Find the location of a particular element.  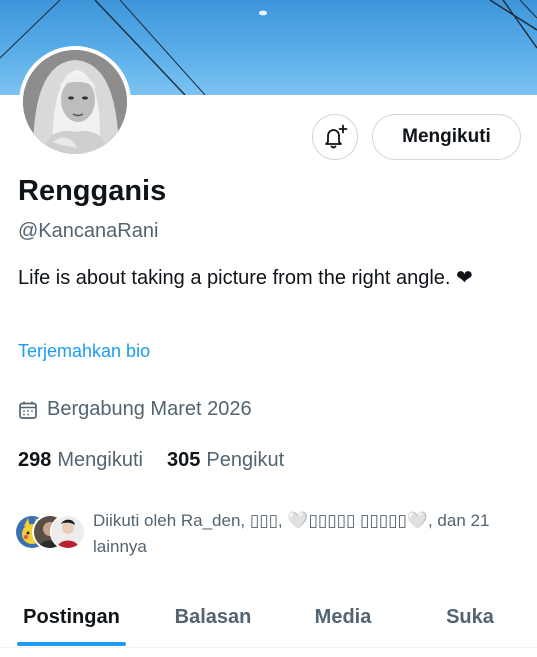

follow-stats: 298 Mengikuti 305 Pengikut is located at coordinates (163, 460).